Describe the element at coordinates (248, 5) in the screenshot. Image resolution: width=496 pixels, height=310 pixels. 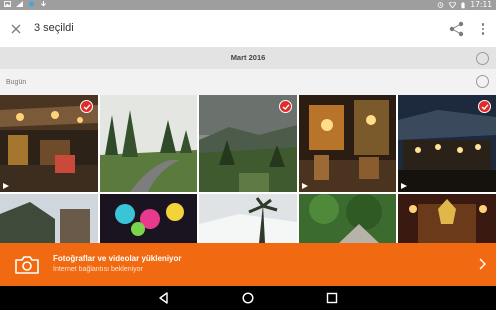
I see `status-bar: 17:11` at that location.